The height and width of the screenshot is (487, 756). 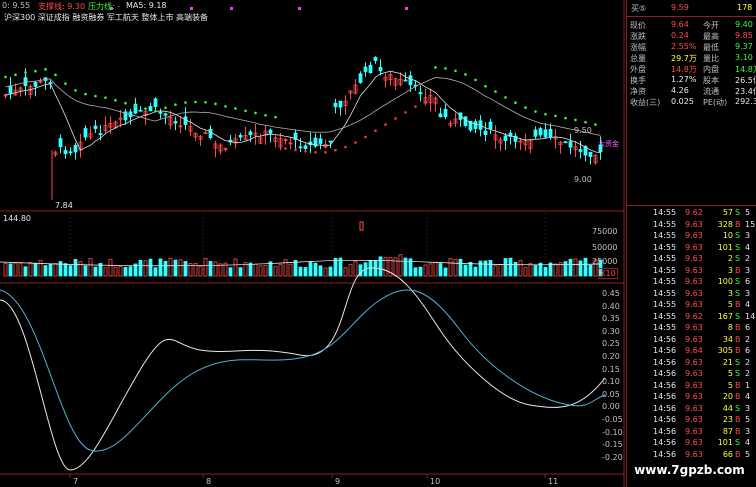 I want to click on header-ma5: MA5: 9.18, so click(x=146, y=5).